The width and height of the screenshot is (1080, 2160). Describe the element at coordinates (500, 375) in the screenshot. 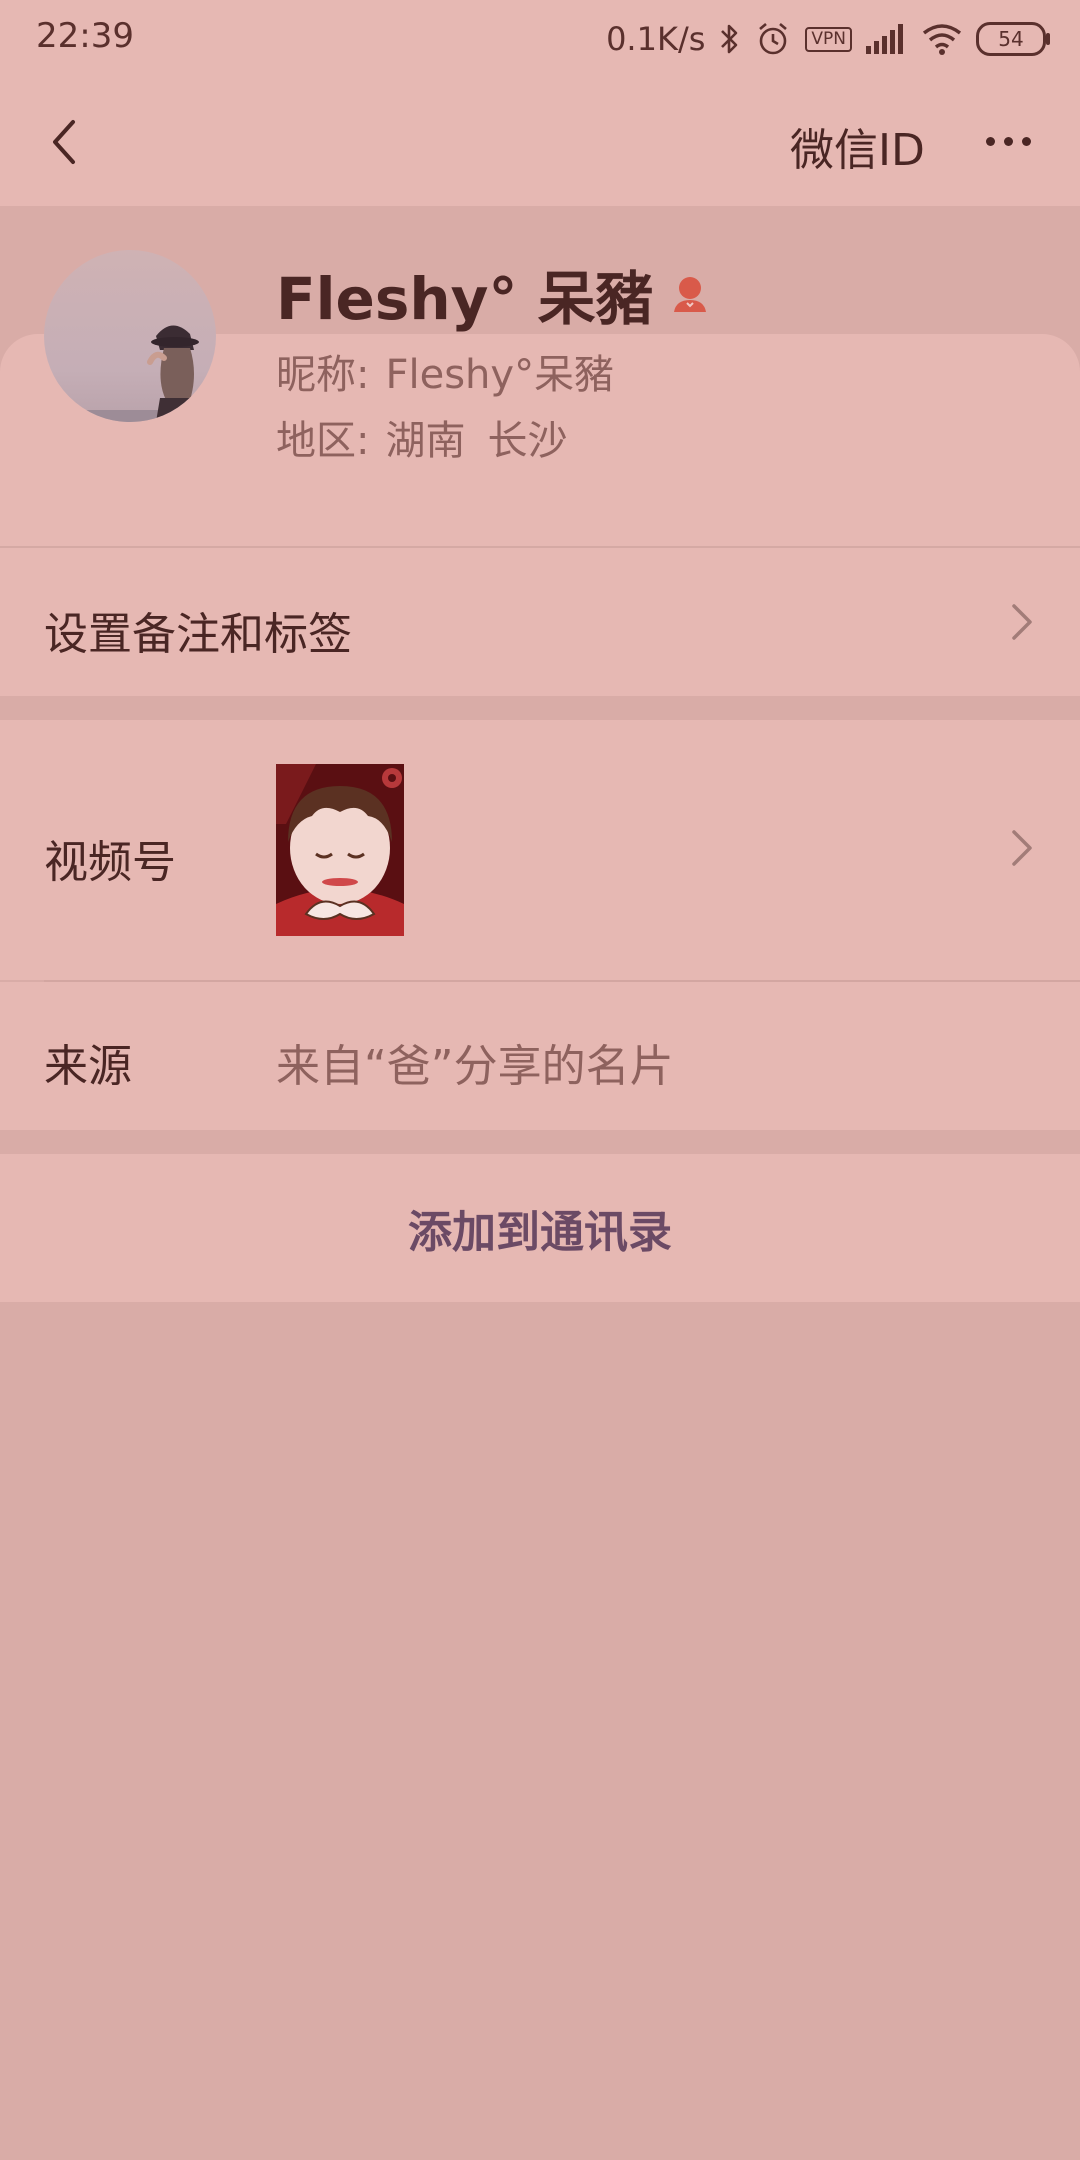

I see `nickname-value: Fleshy°呆豬` at that location.